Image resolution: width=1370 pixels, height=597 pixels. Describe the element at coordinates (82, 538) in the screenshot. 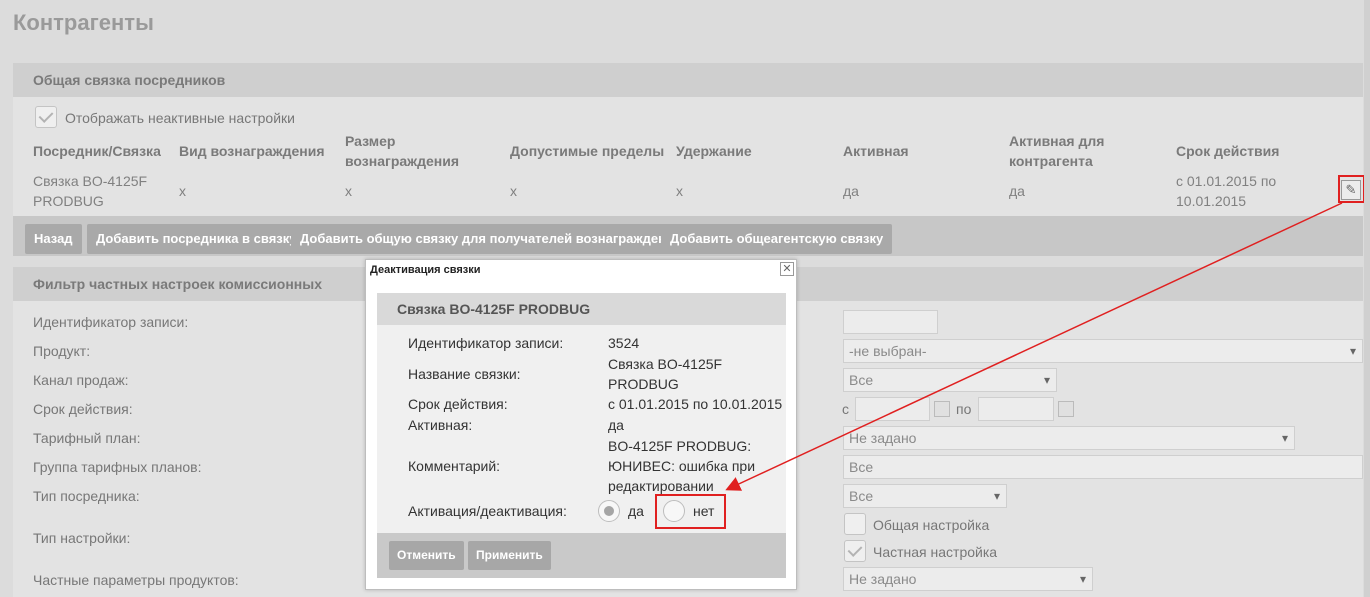

I see `setting-type-label: Тип настройки:` at that location.